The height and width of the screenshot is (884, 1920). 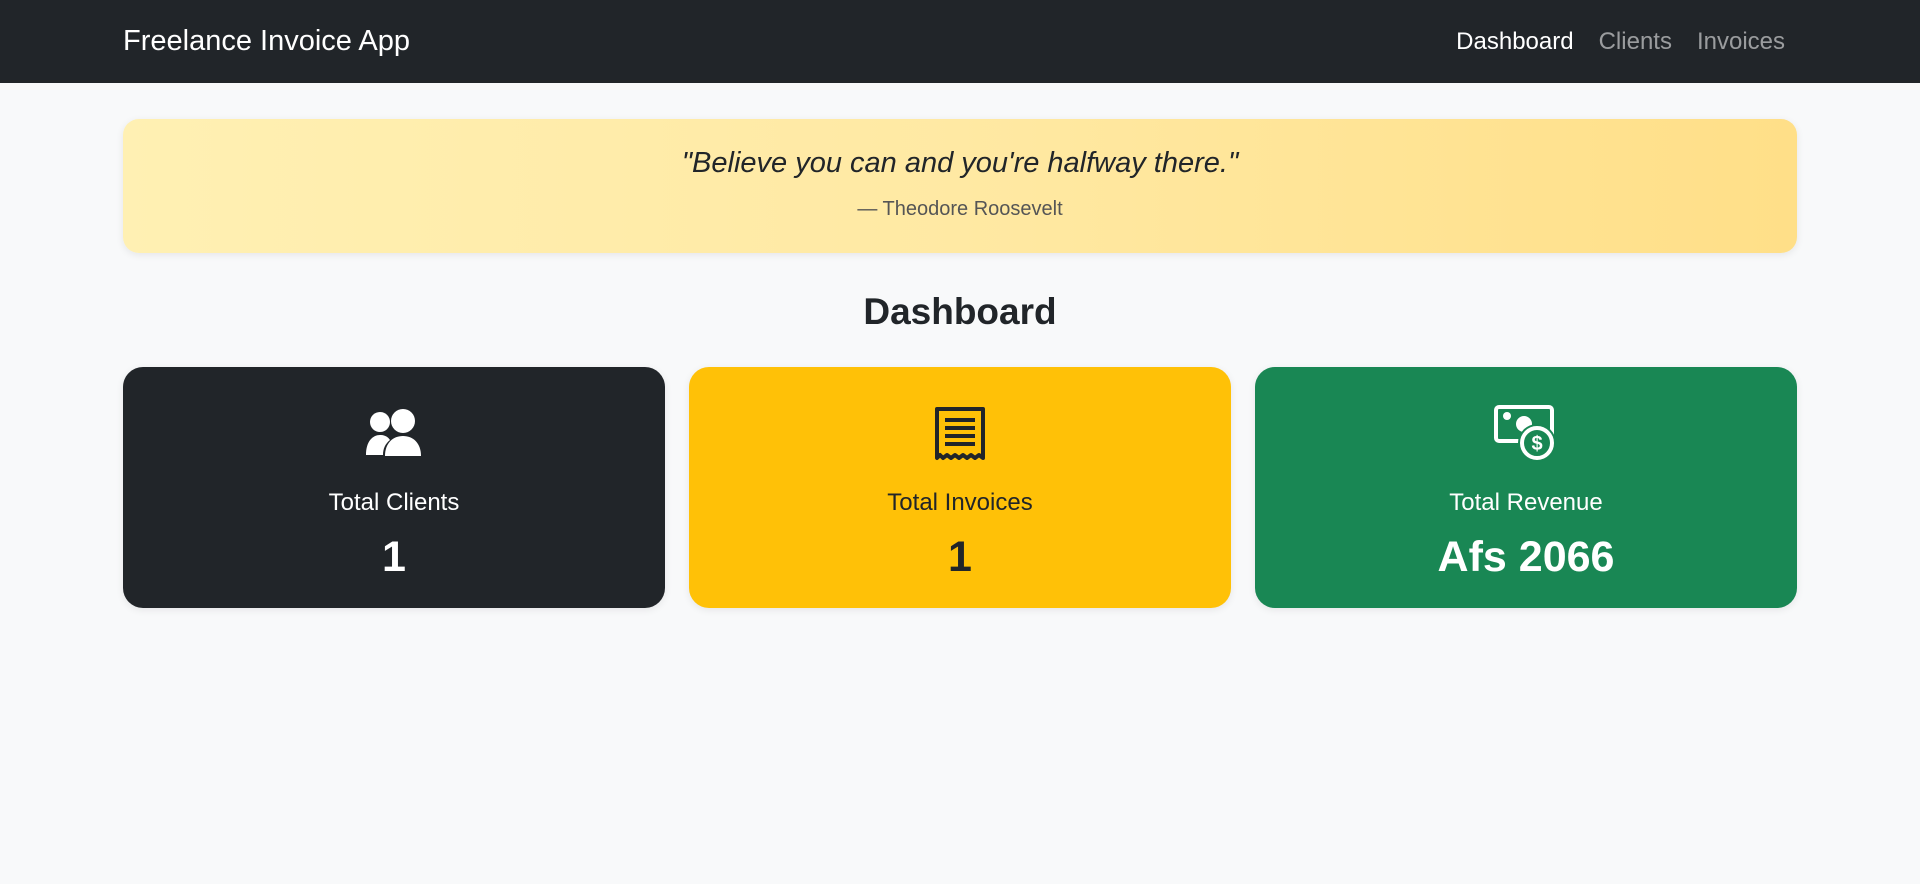 What do you see at coordinates (960, 434) in the screenshot?
I see `receipt-icon` at bounding box center [960, 434].